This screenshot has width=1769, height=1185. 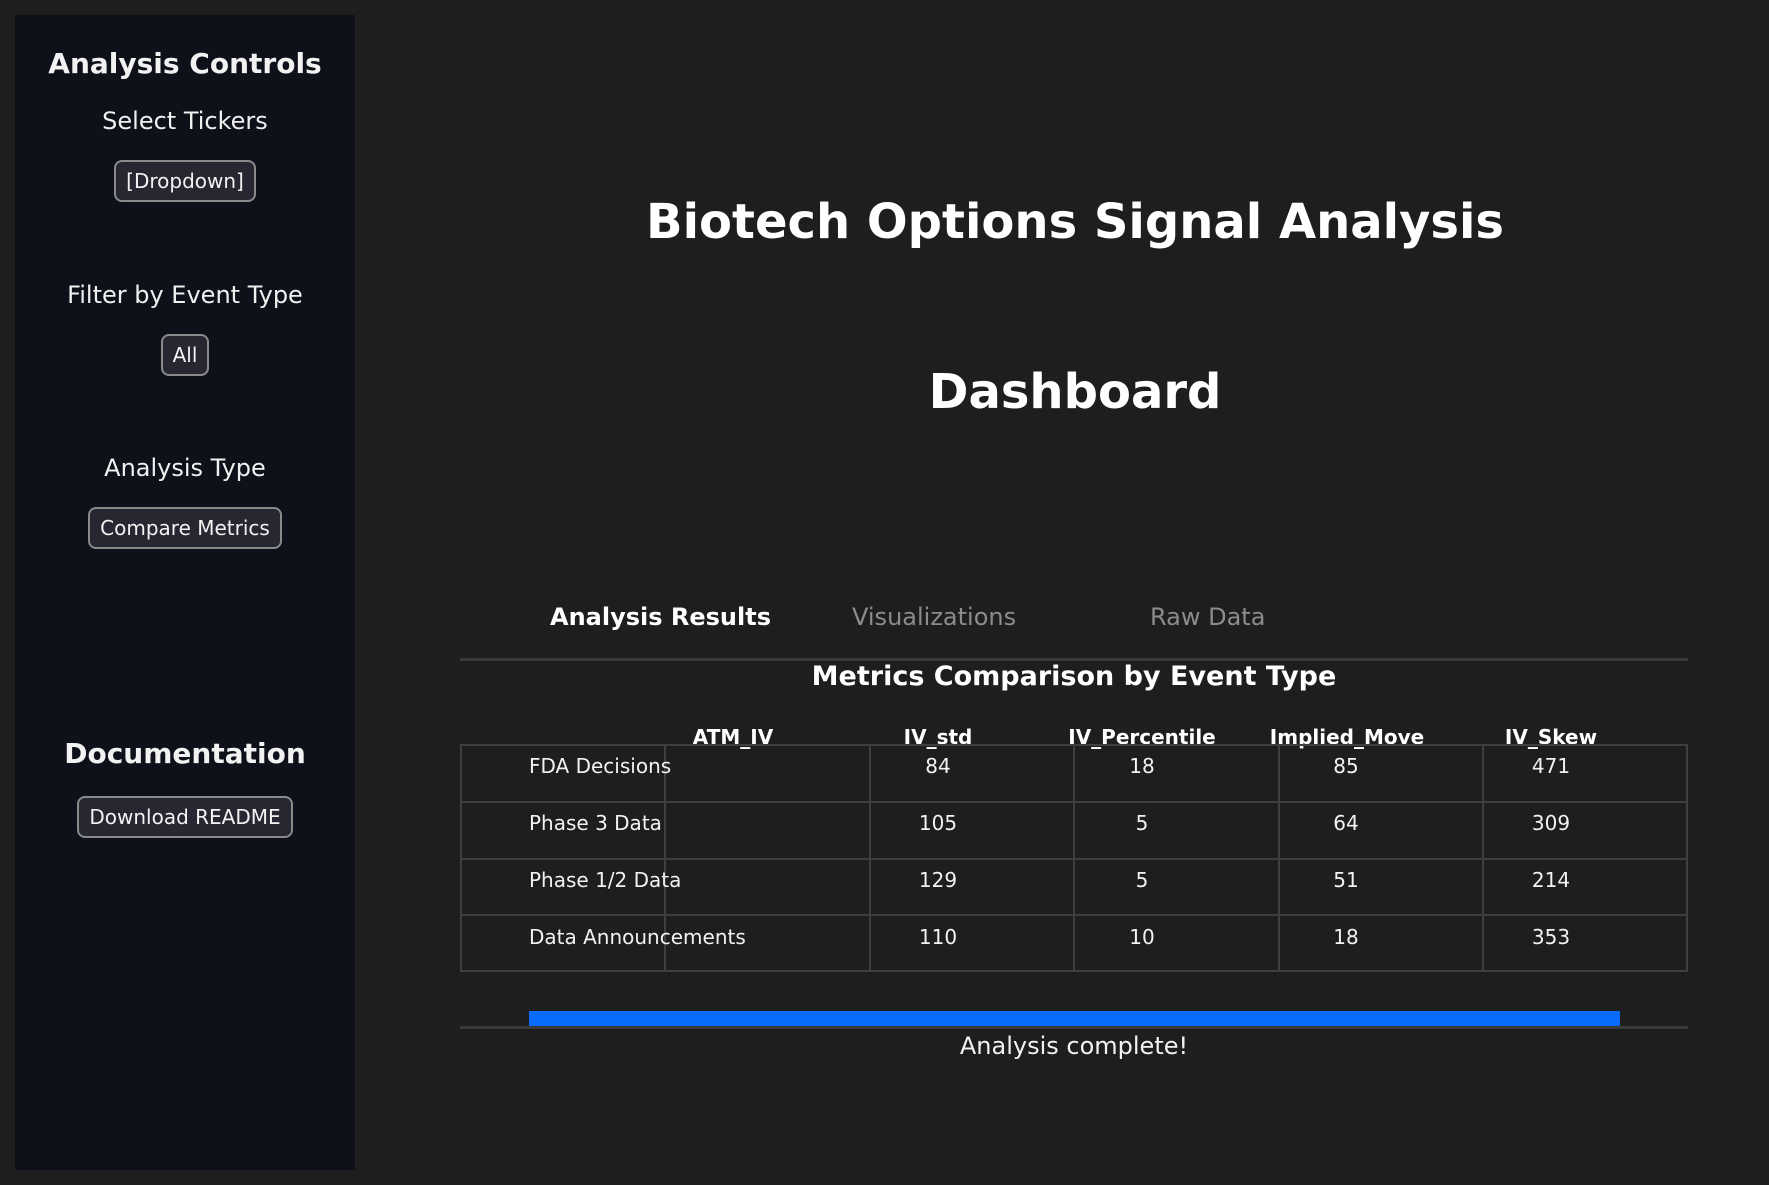 I want to click on table-cell: 84, so click(x=938, y=766).